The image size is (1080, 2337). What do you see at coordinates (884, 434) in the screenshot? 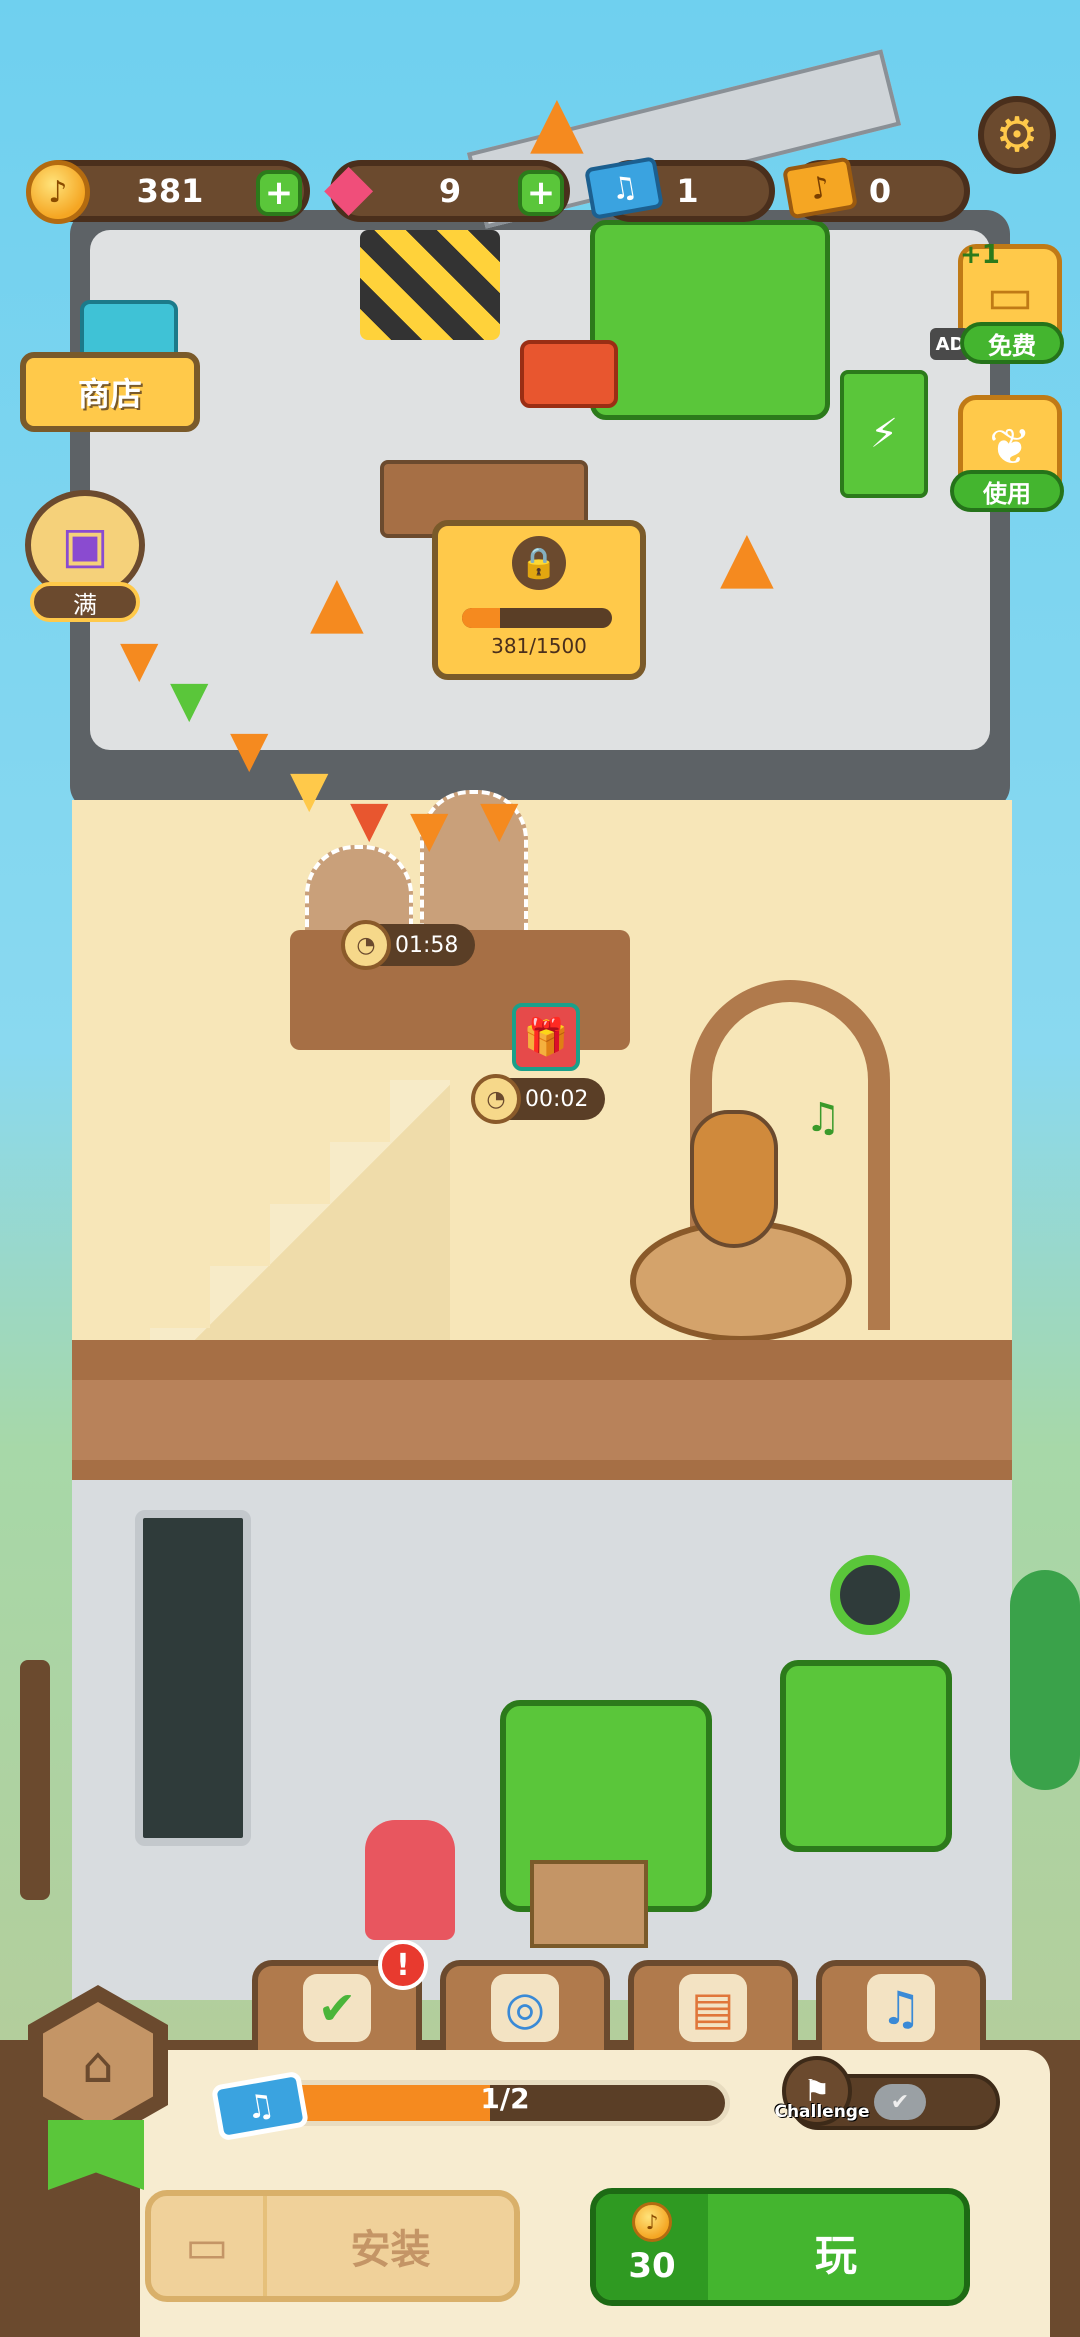
I see `electric-box: ⚡` at bounding box center [884, 434].